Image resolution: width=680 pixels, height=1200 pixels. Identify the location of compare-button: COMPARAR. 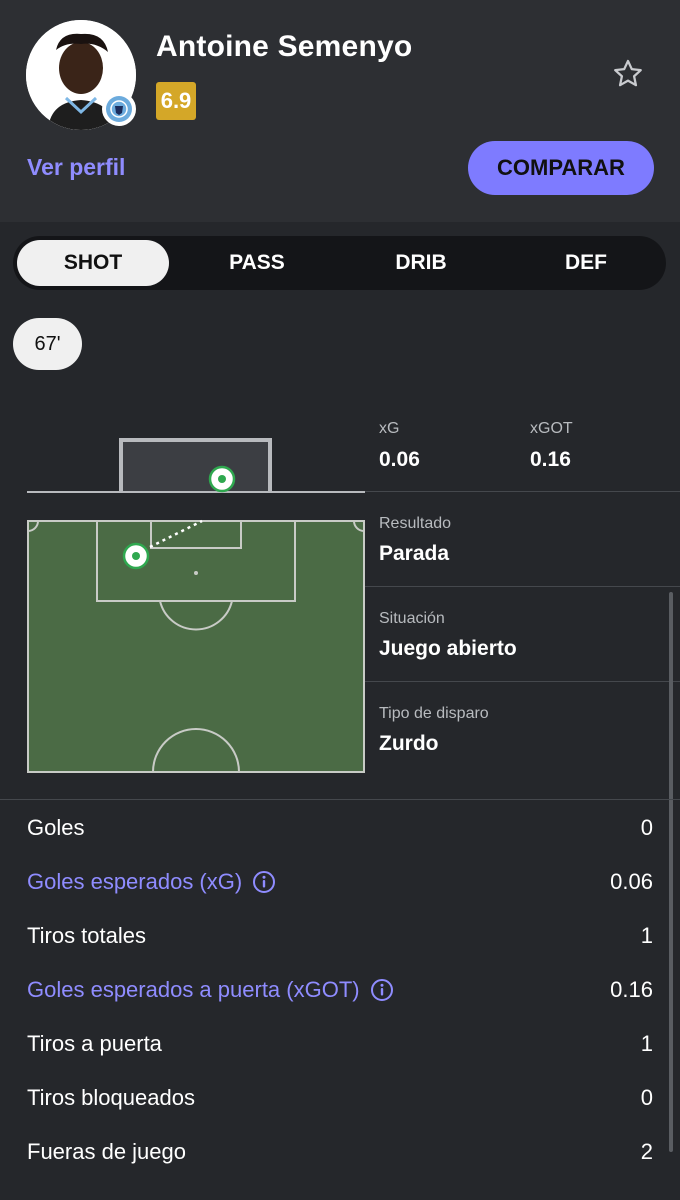
(561, 168).